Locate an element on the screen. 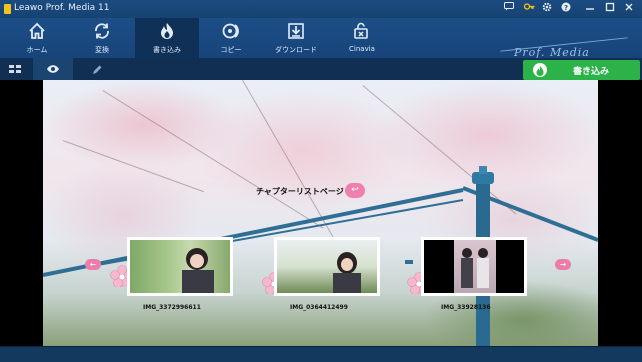  nav-convert-label: 変換 is located at coordinates (102, 50).